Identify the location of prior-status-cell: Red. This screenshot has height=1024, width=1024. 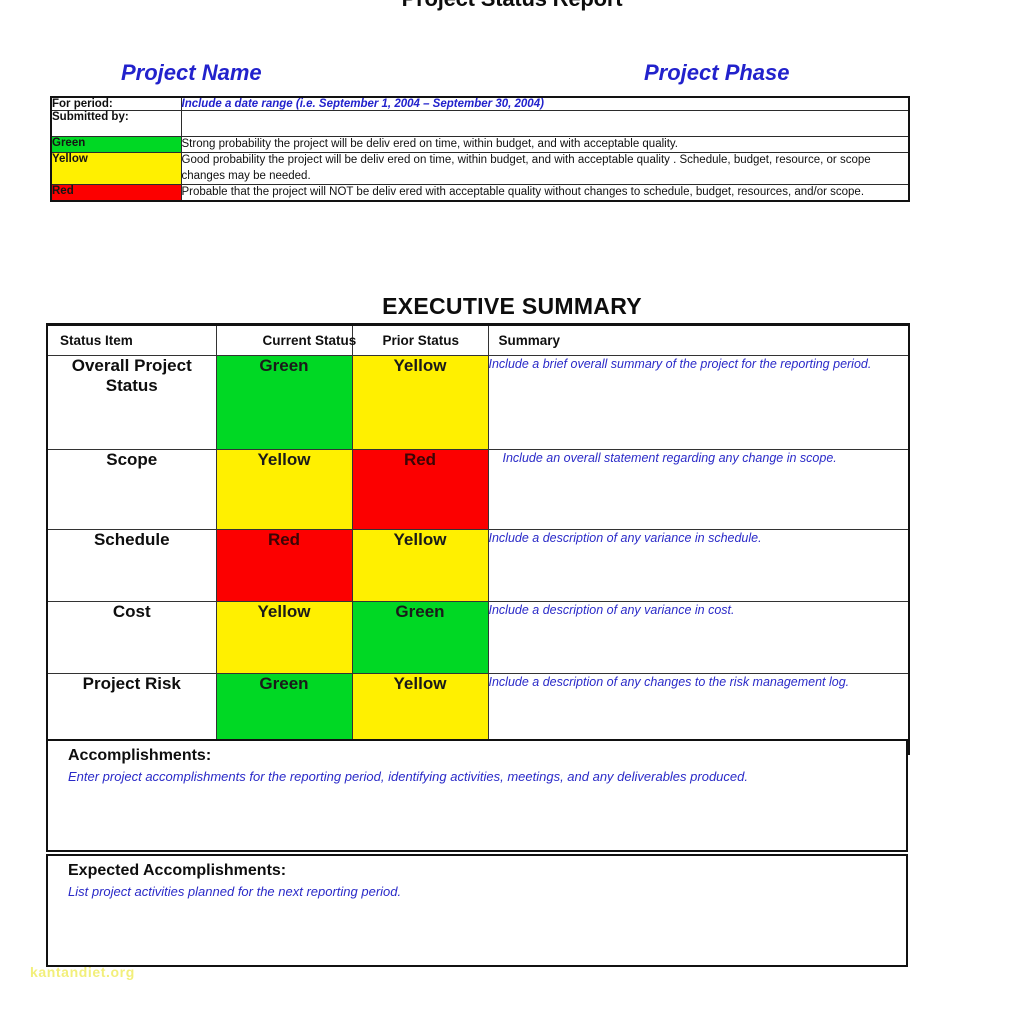
(420, 489).